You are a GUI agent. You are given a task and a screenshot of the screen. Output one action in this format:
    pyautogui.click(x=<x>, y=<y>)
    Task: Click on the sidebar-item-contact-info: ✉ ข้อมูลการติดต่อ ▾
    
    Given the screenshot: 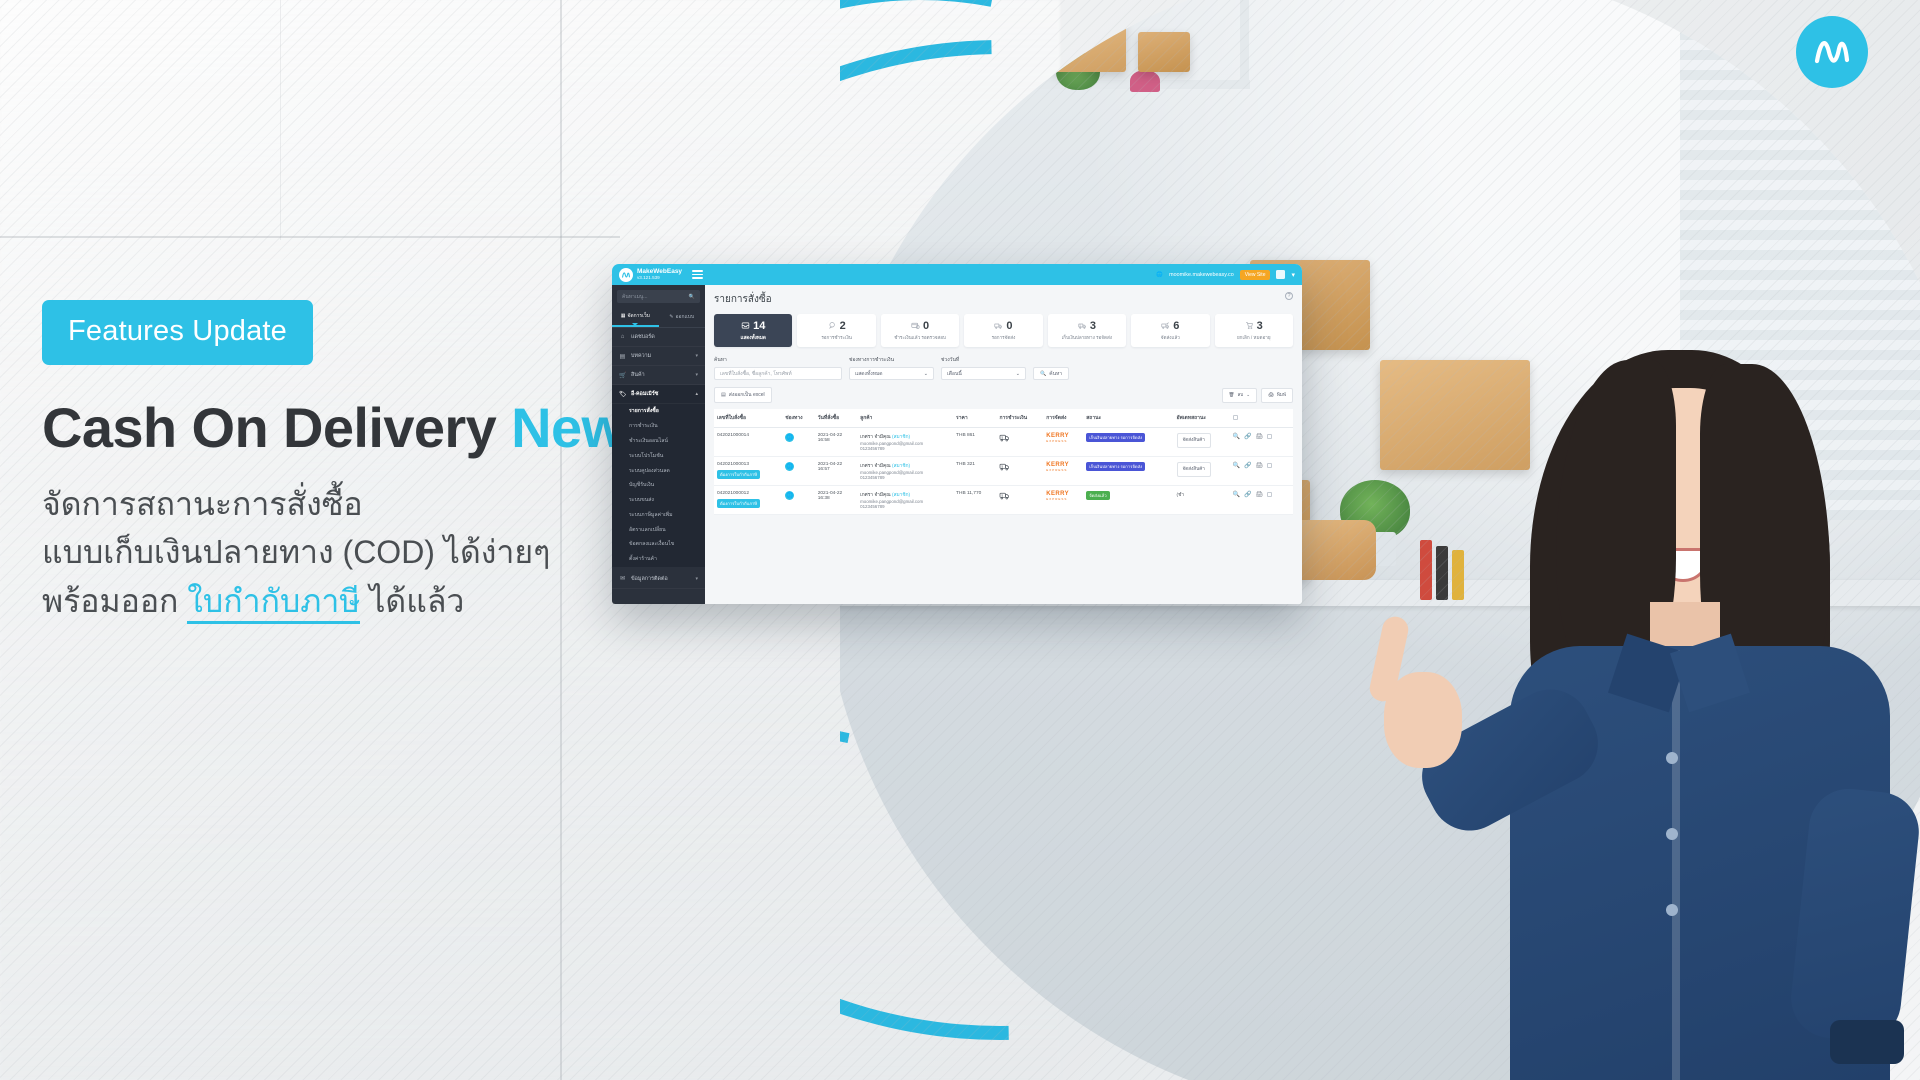 What is the action you would take?
    pyautogui.click(x=658, y=579)
    